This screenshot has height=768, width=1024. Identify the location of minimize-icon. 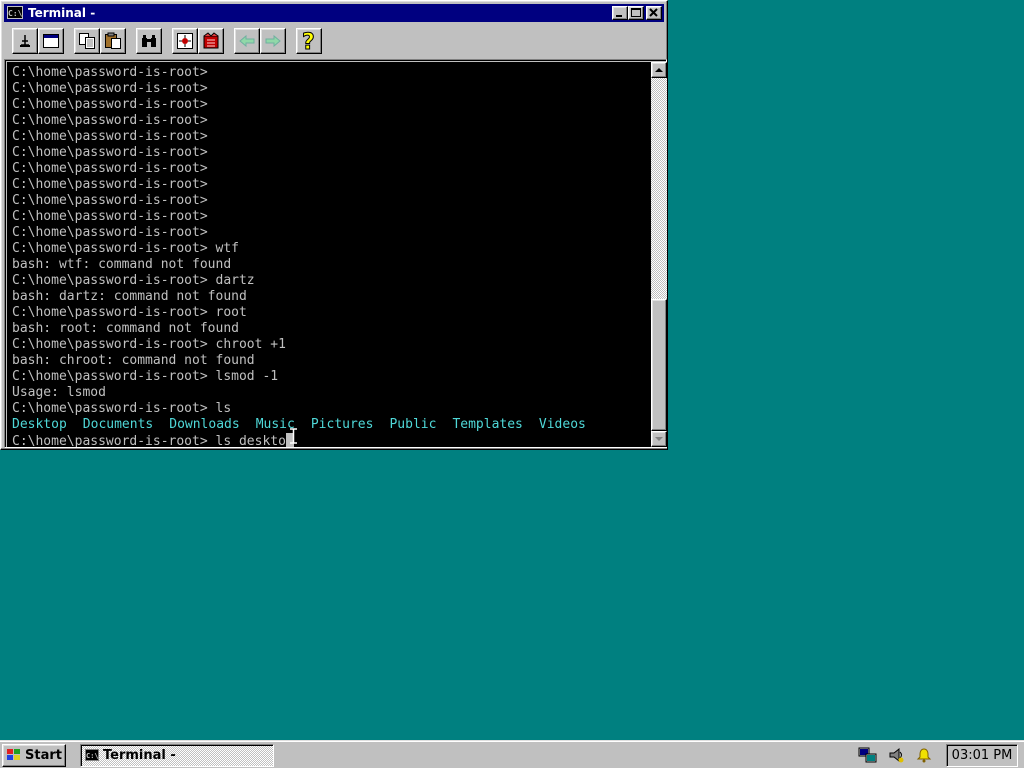
(619, 16).